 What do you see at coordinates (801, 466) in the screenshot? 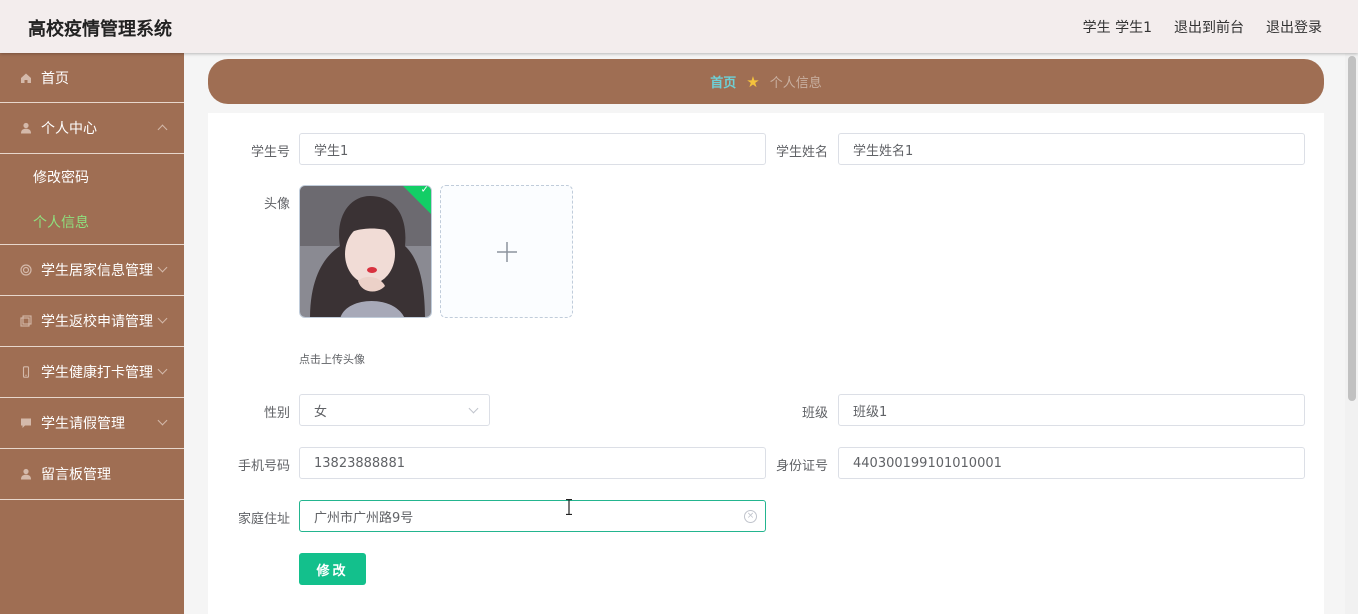
I see `id-card-label: 身份证号` at bounding box center [801, 466].